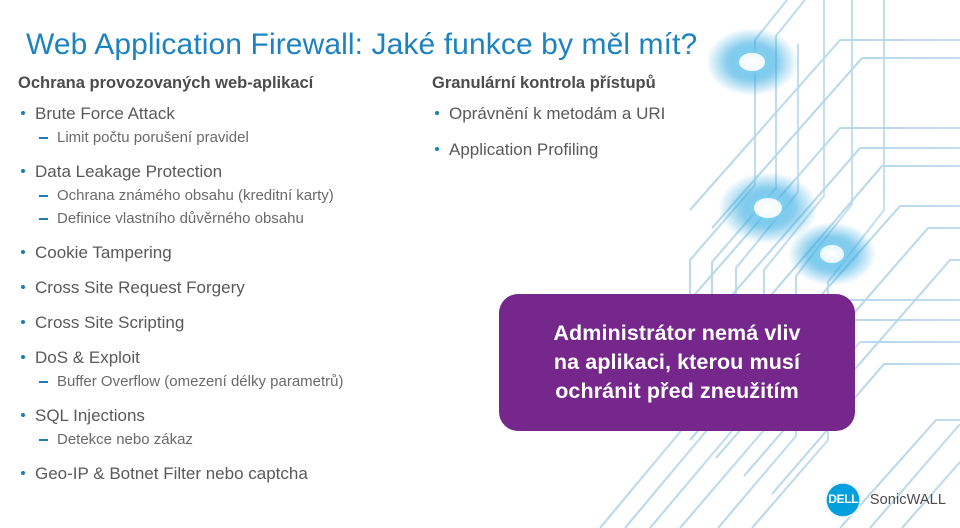 Image resolution: width=960 pixels, height=528 pixels. Describe the element at coordinates (544, 83) in the screenshot. I see `right-column-heading: Granulární kontrola přístupů` at that location.